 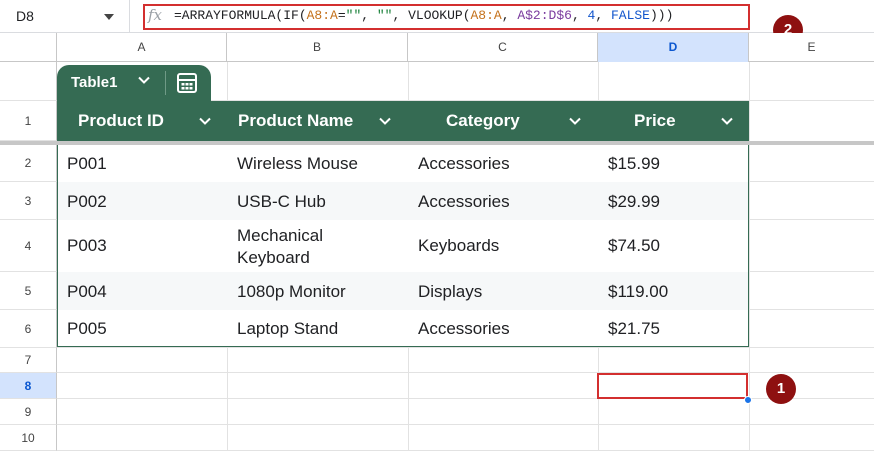 What do you see at coordinates (503, 47) in the screenshot?
I see `column-header-c: C` at bounding box center [503, 47].